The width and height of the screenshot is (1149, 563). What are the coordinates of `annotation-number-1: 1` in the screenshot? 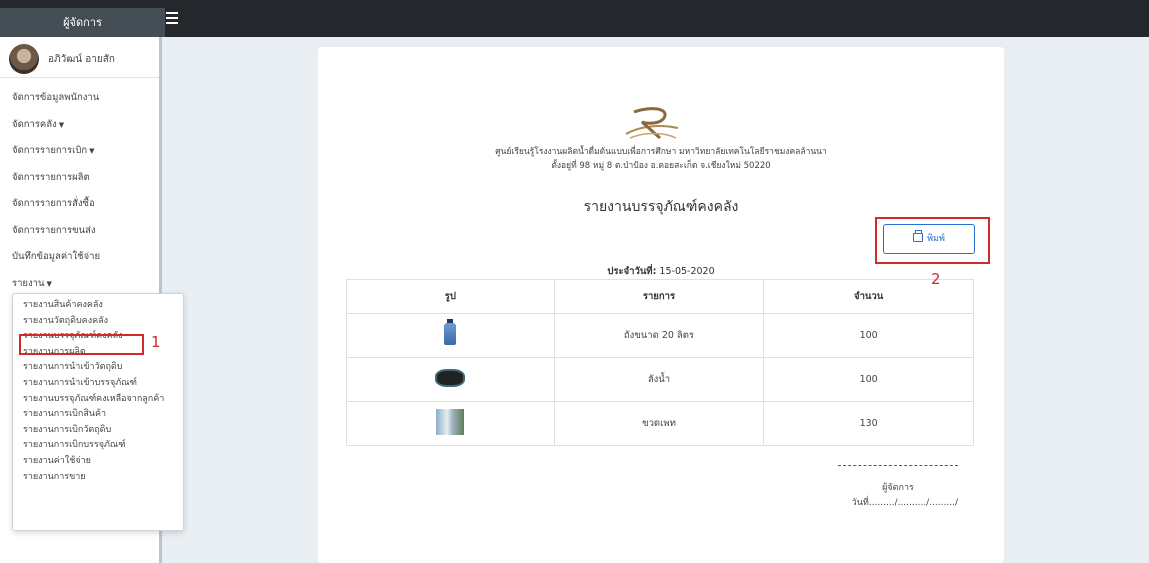 It's located at (156, 342).